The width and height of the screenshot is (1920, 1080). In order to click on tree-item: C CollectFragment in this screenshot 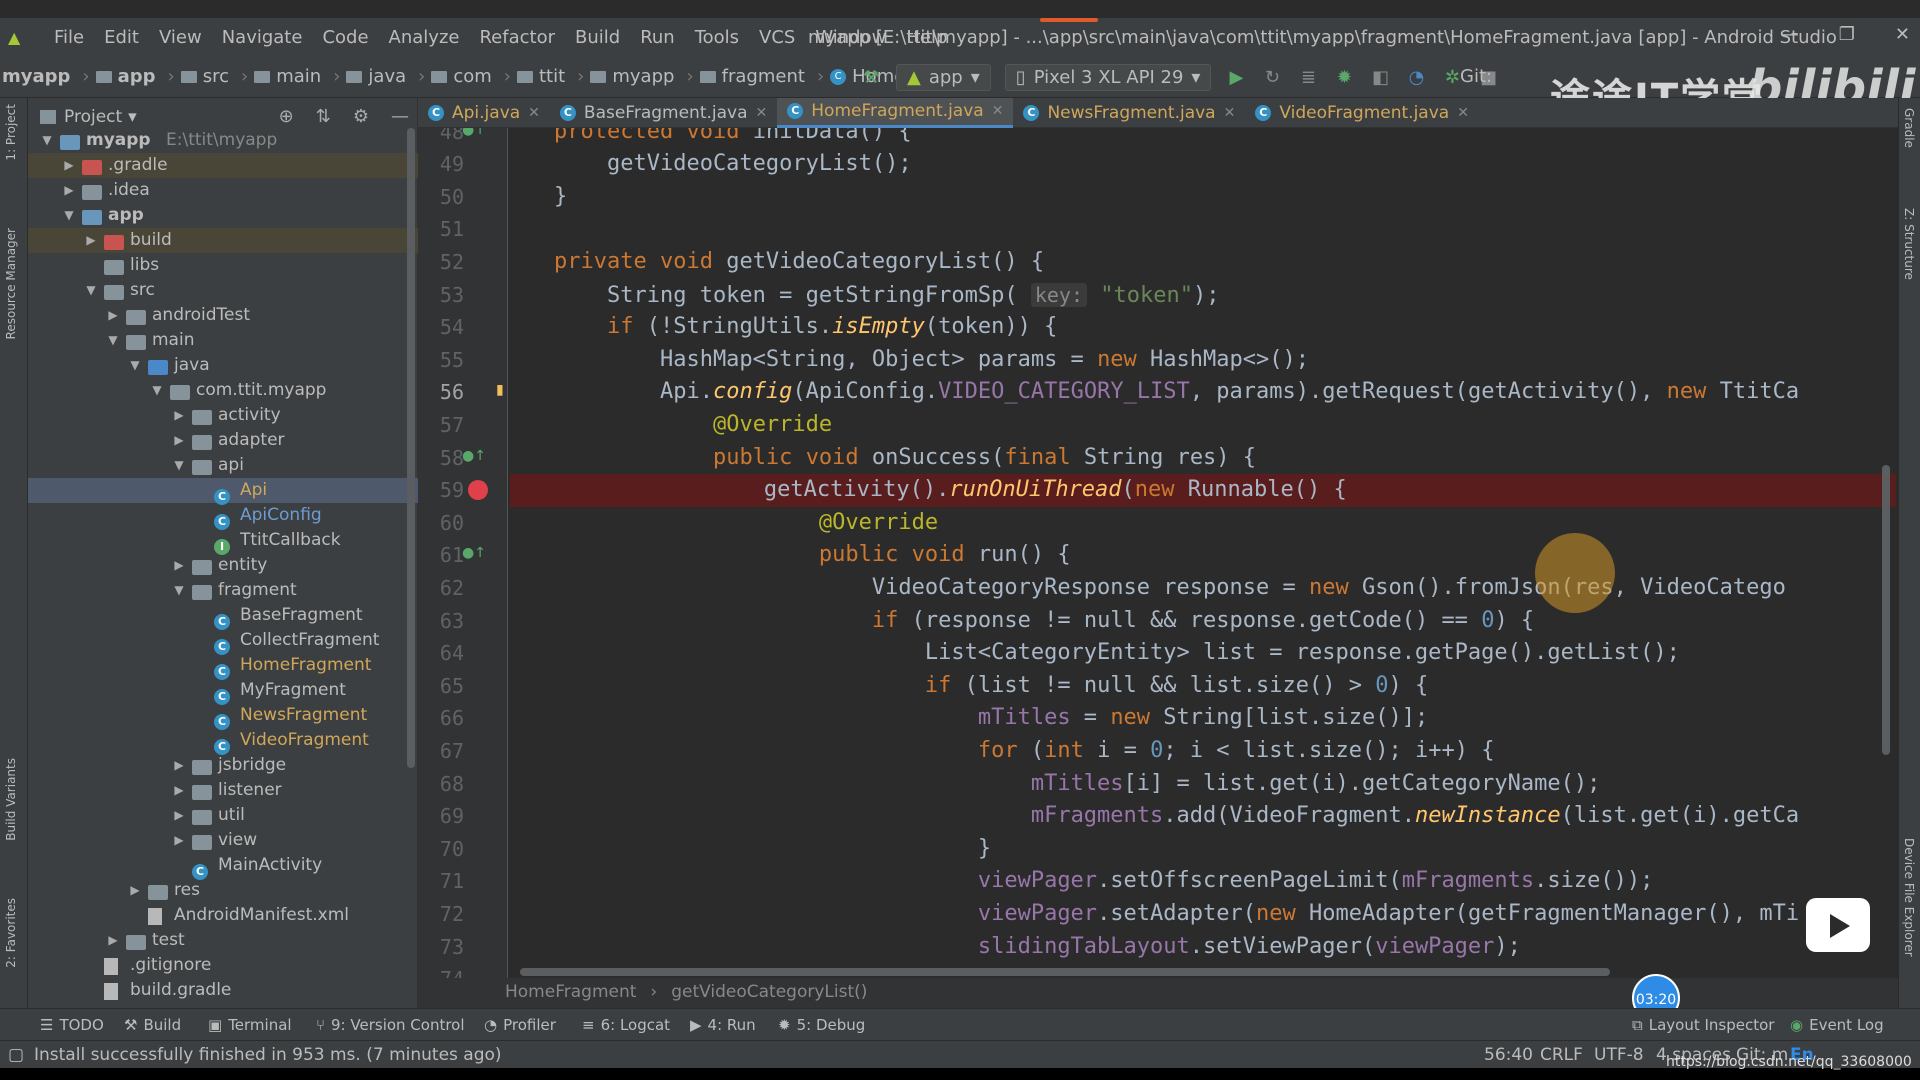, I will do `click(223, 641)`.